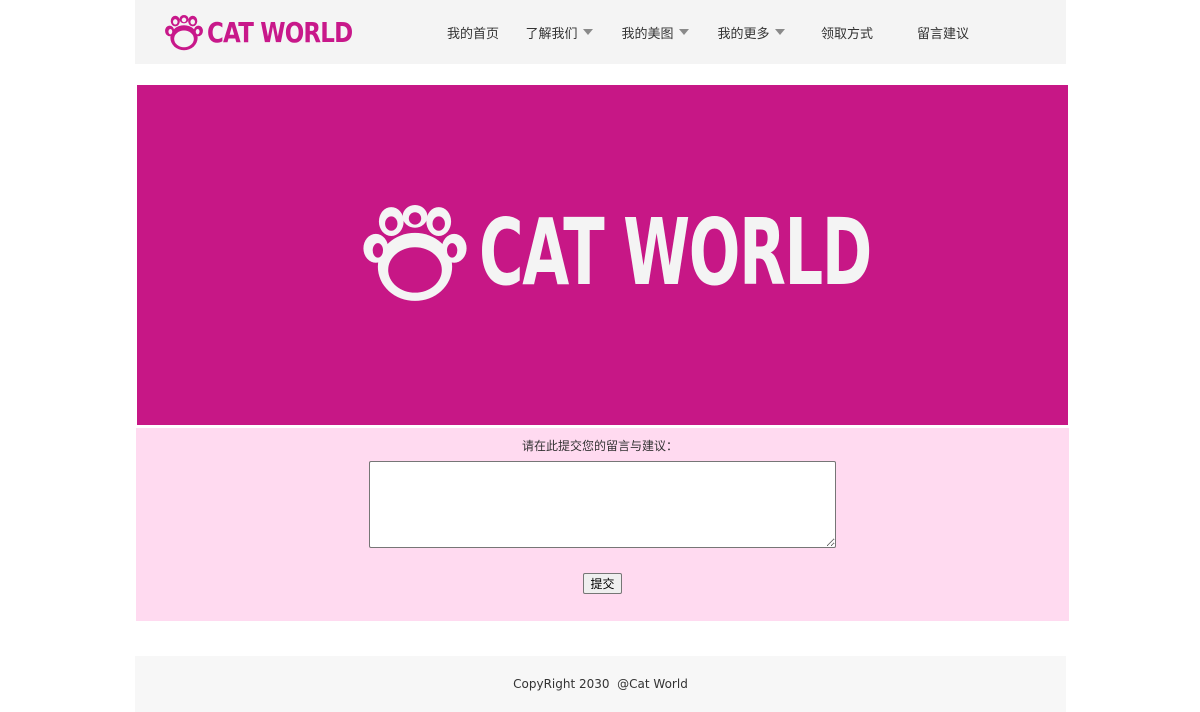 Image resolution: width=1200 pixels, height=712 pixels. What do you see at coordinates (647, 34) in the screenshot?
I see `nav-item-label: 我的美图` at bounding box center [647, 34].